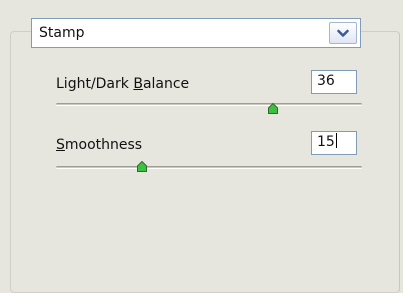 This screenshot has height=293, width=403. What do you see at coordinates (334, 82) in the screenshot?
I see `light-dark-balance-input: 36` at bounding box center [334, 82].